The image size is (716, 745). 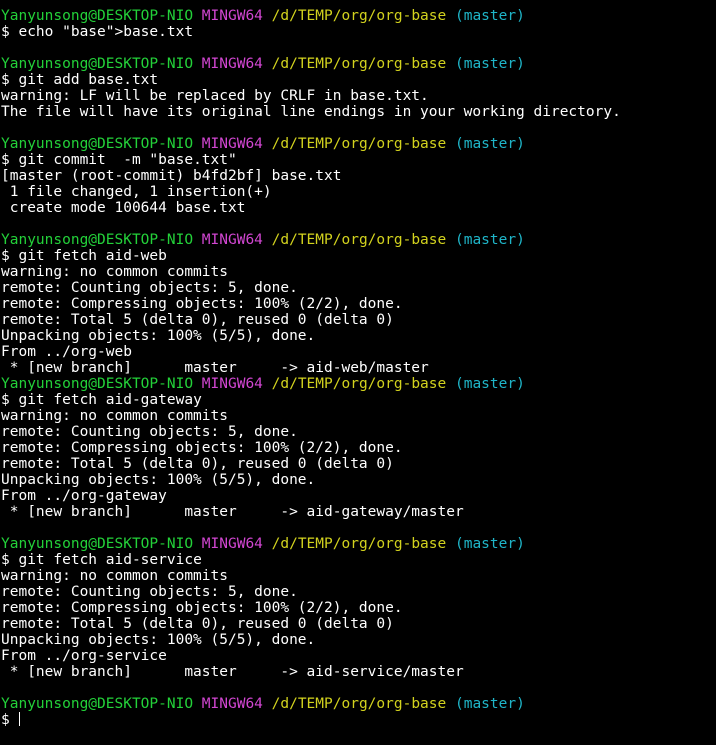 What do you see at coordinates (84, 656) in the screenshot?
I see `output-line: From ../org-service` at bounding box center [84, 656].